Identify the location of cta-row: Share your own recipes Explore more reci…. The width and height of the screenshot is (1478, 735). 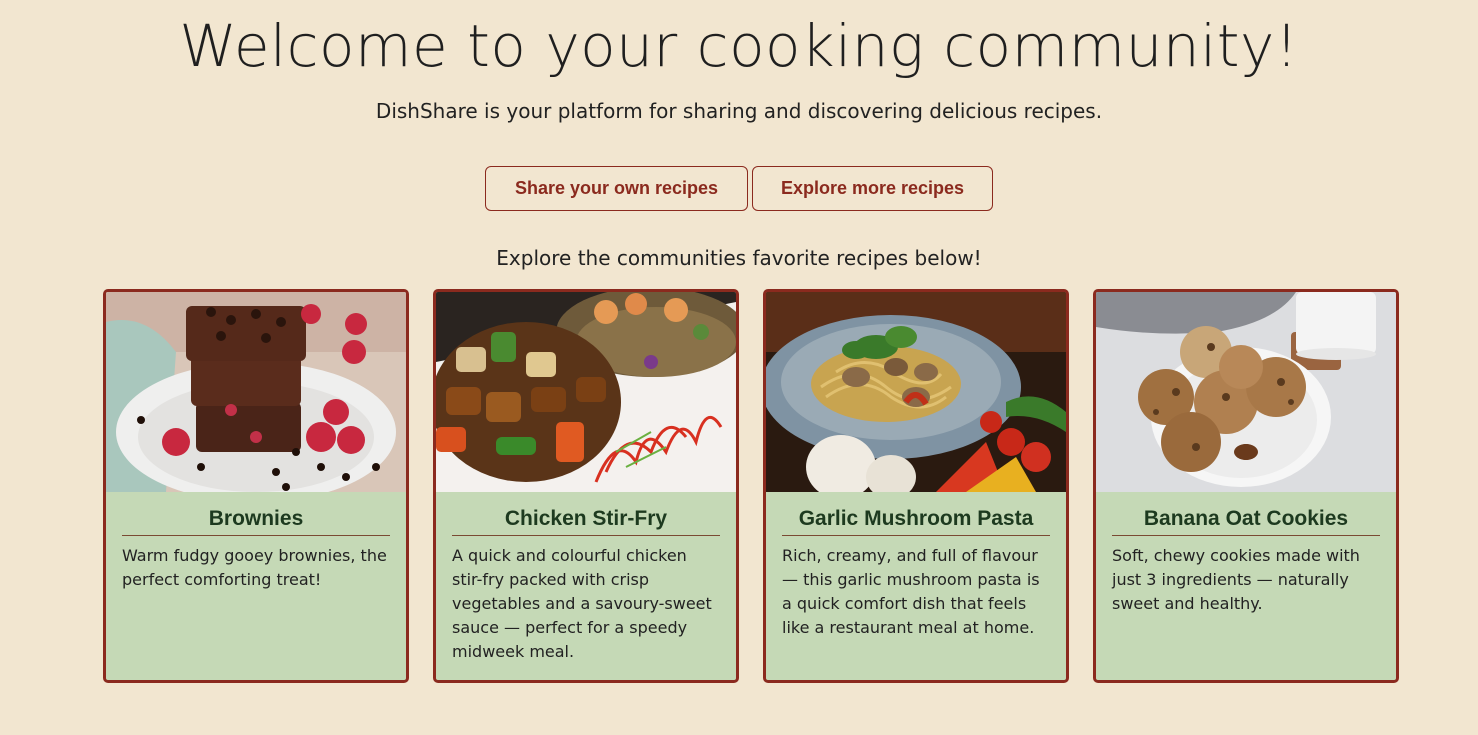
(739, 188).